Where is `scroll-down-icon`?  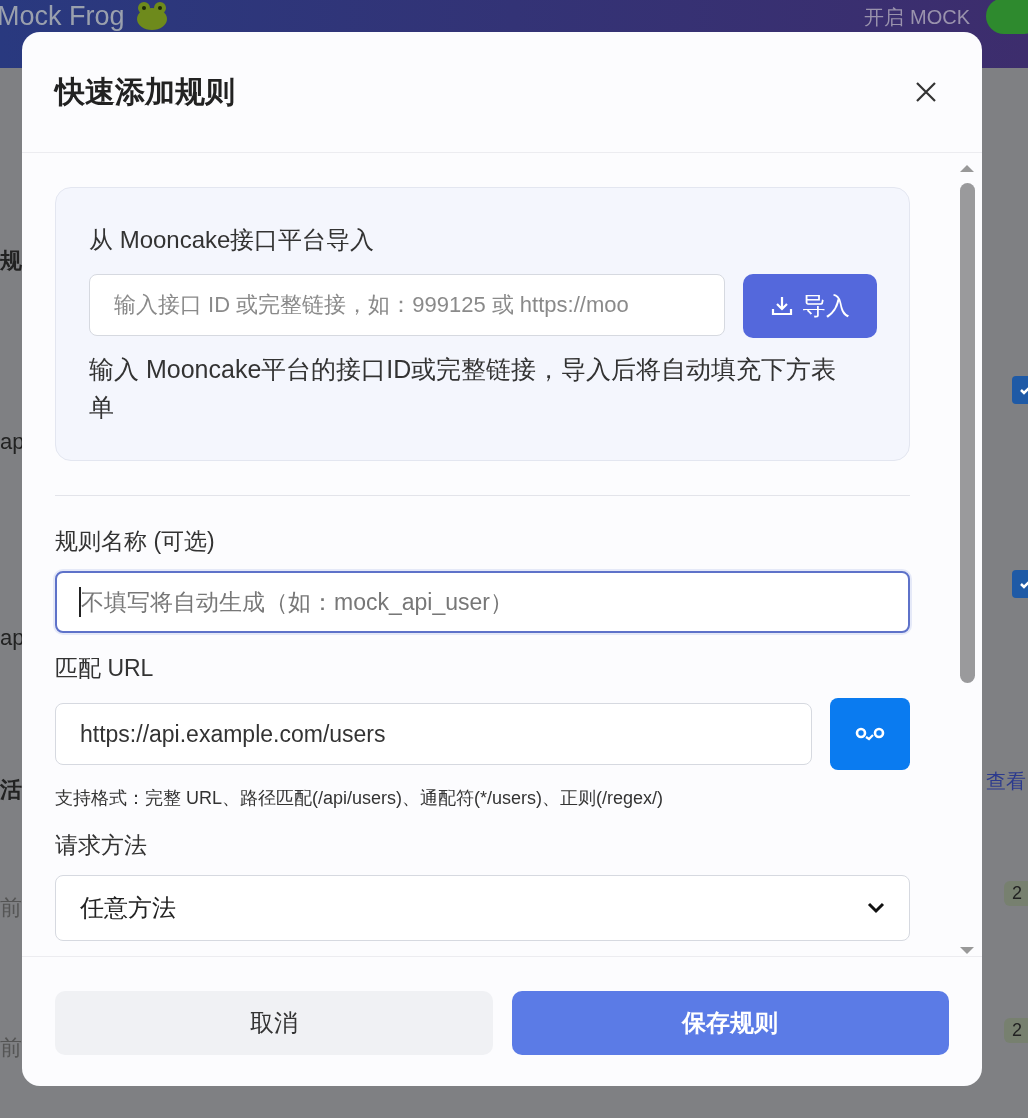
scroll-down-icon is located at coordinates (967, 951).